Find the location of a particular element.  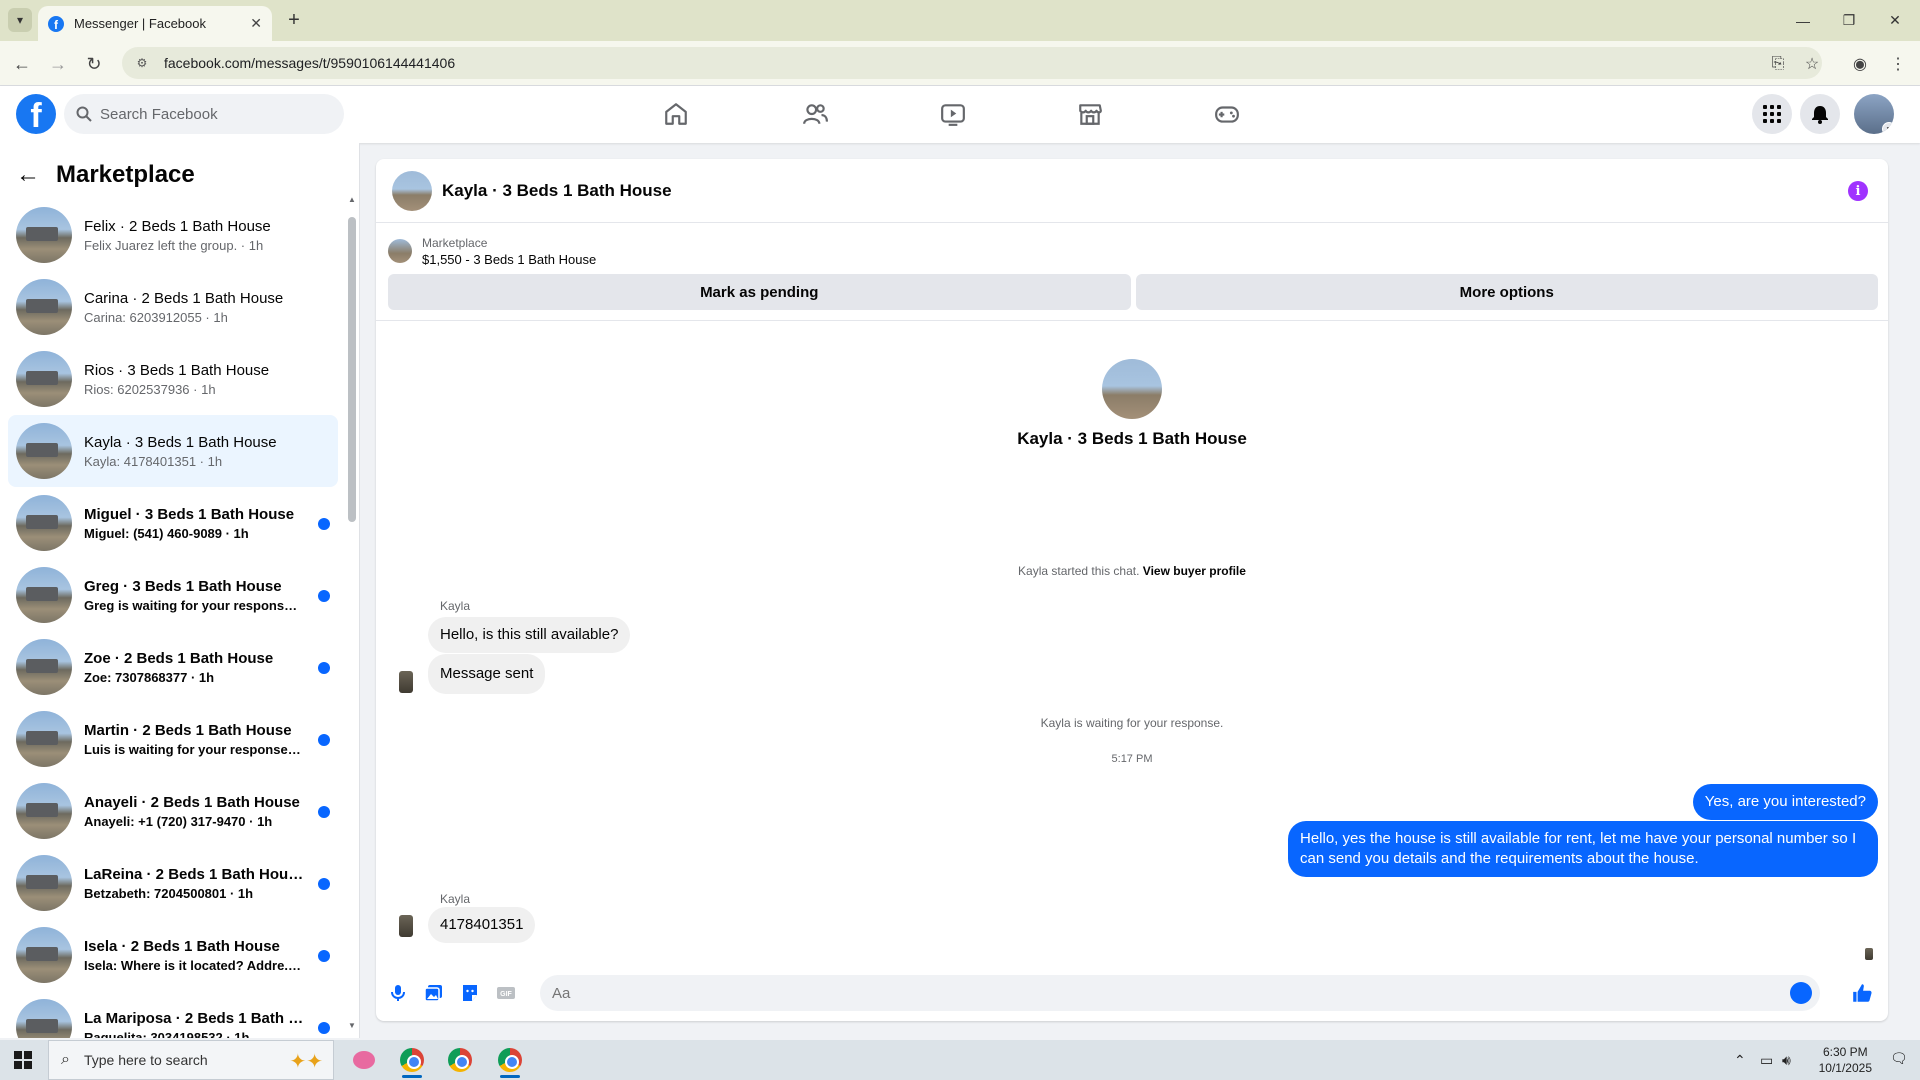

clock-time: 6:30 PM is located at coordinates (1845, 1052).